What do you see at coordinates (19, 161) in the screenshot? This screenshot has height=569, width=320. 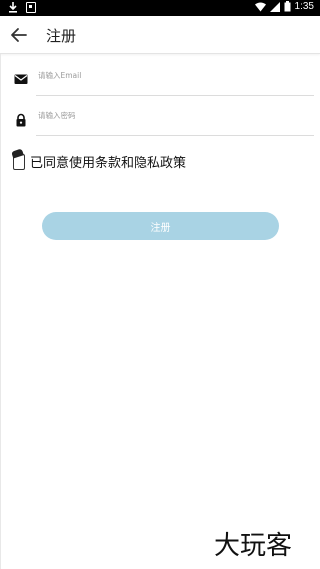 I see `terms-checkbox` at bounding box center [19, 161].